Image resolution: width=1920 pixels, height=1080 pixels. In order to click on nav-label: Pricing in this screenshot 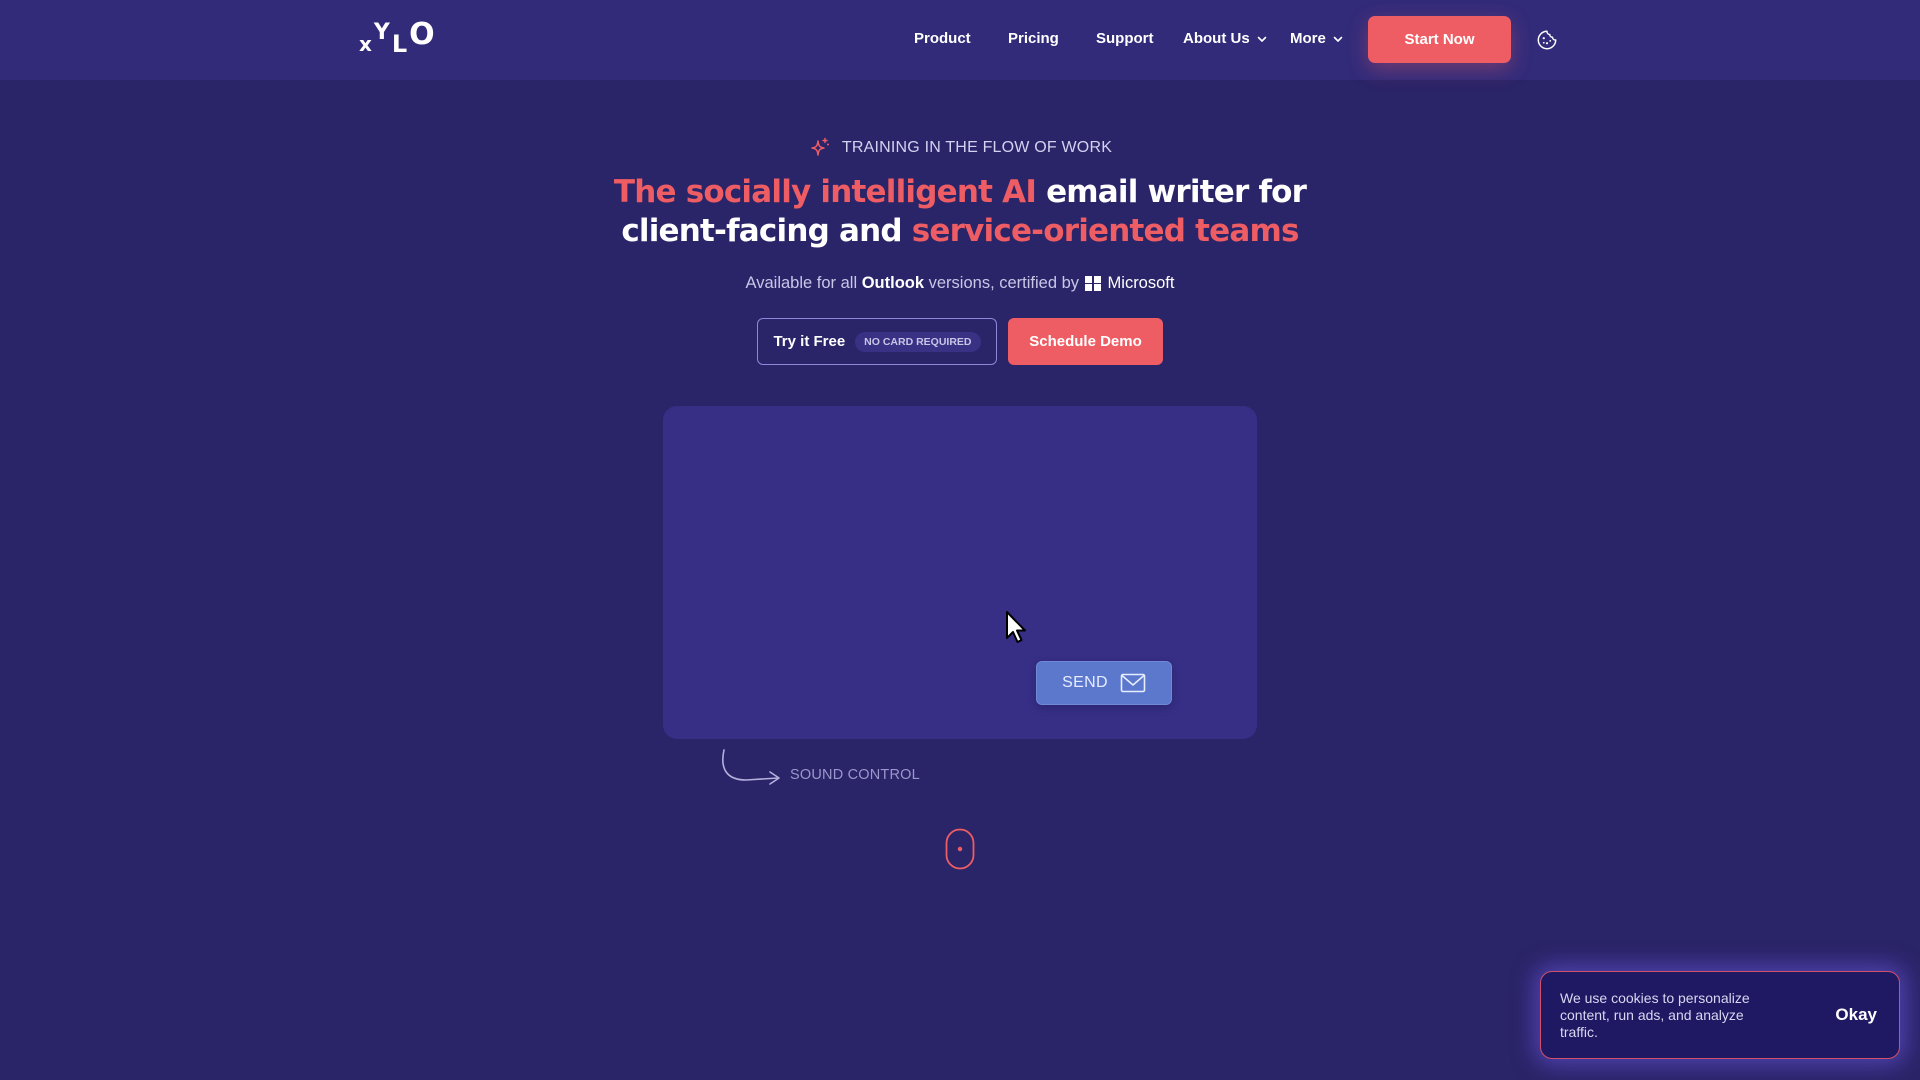, I will do `click(1033, 38)`.